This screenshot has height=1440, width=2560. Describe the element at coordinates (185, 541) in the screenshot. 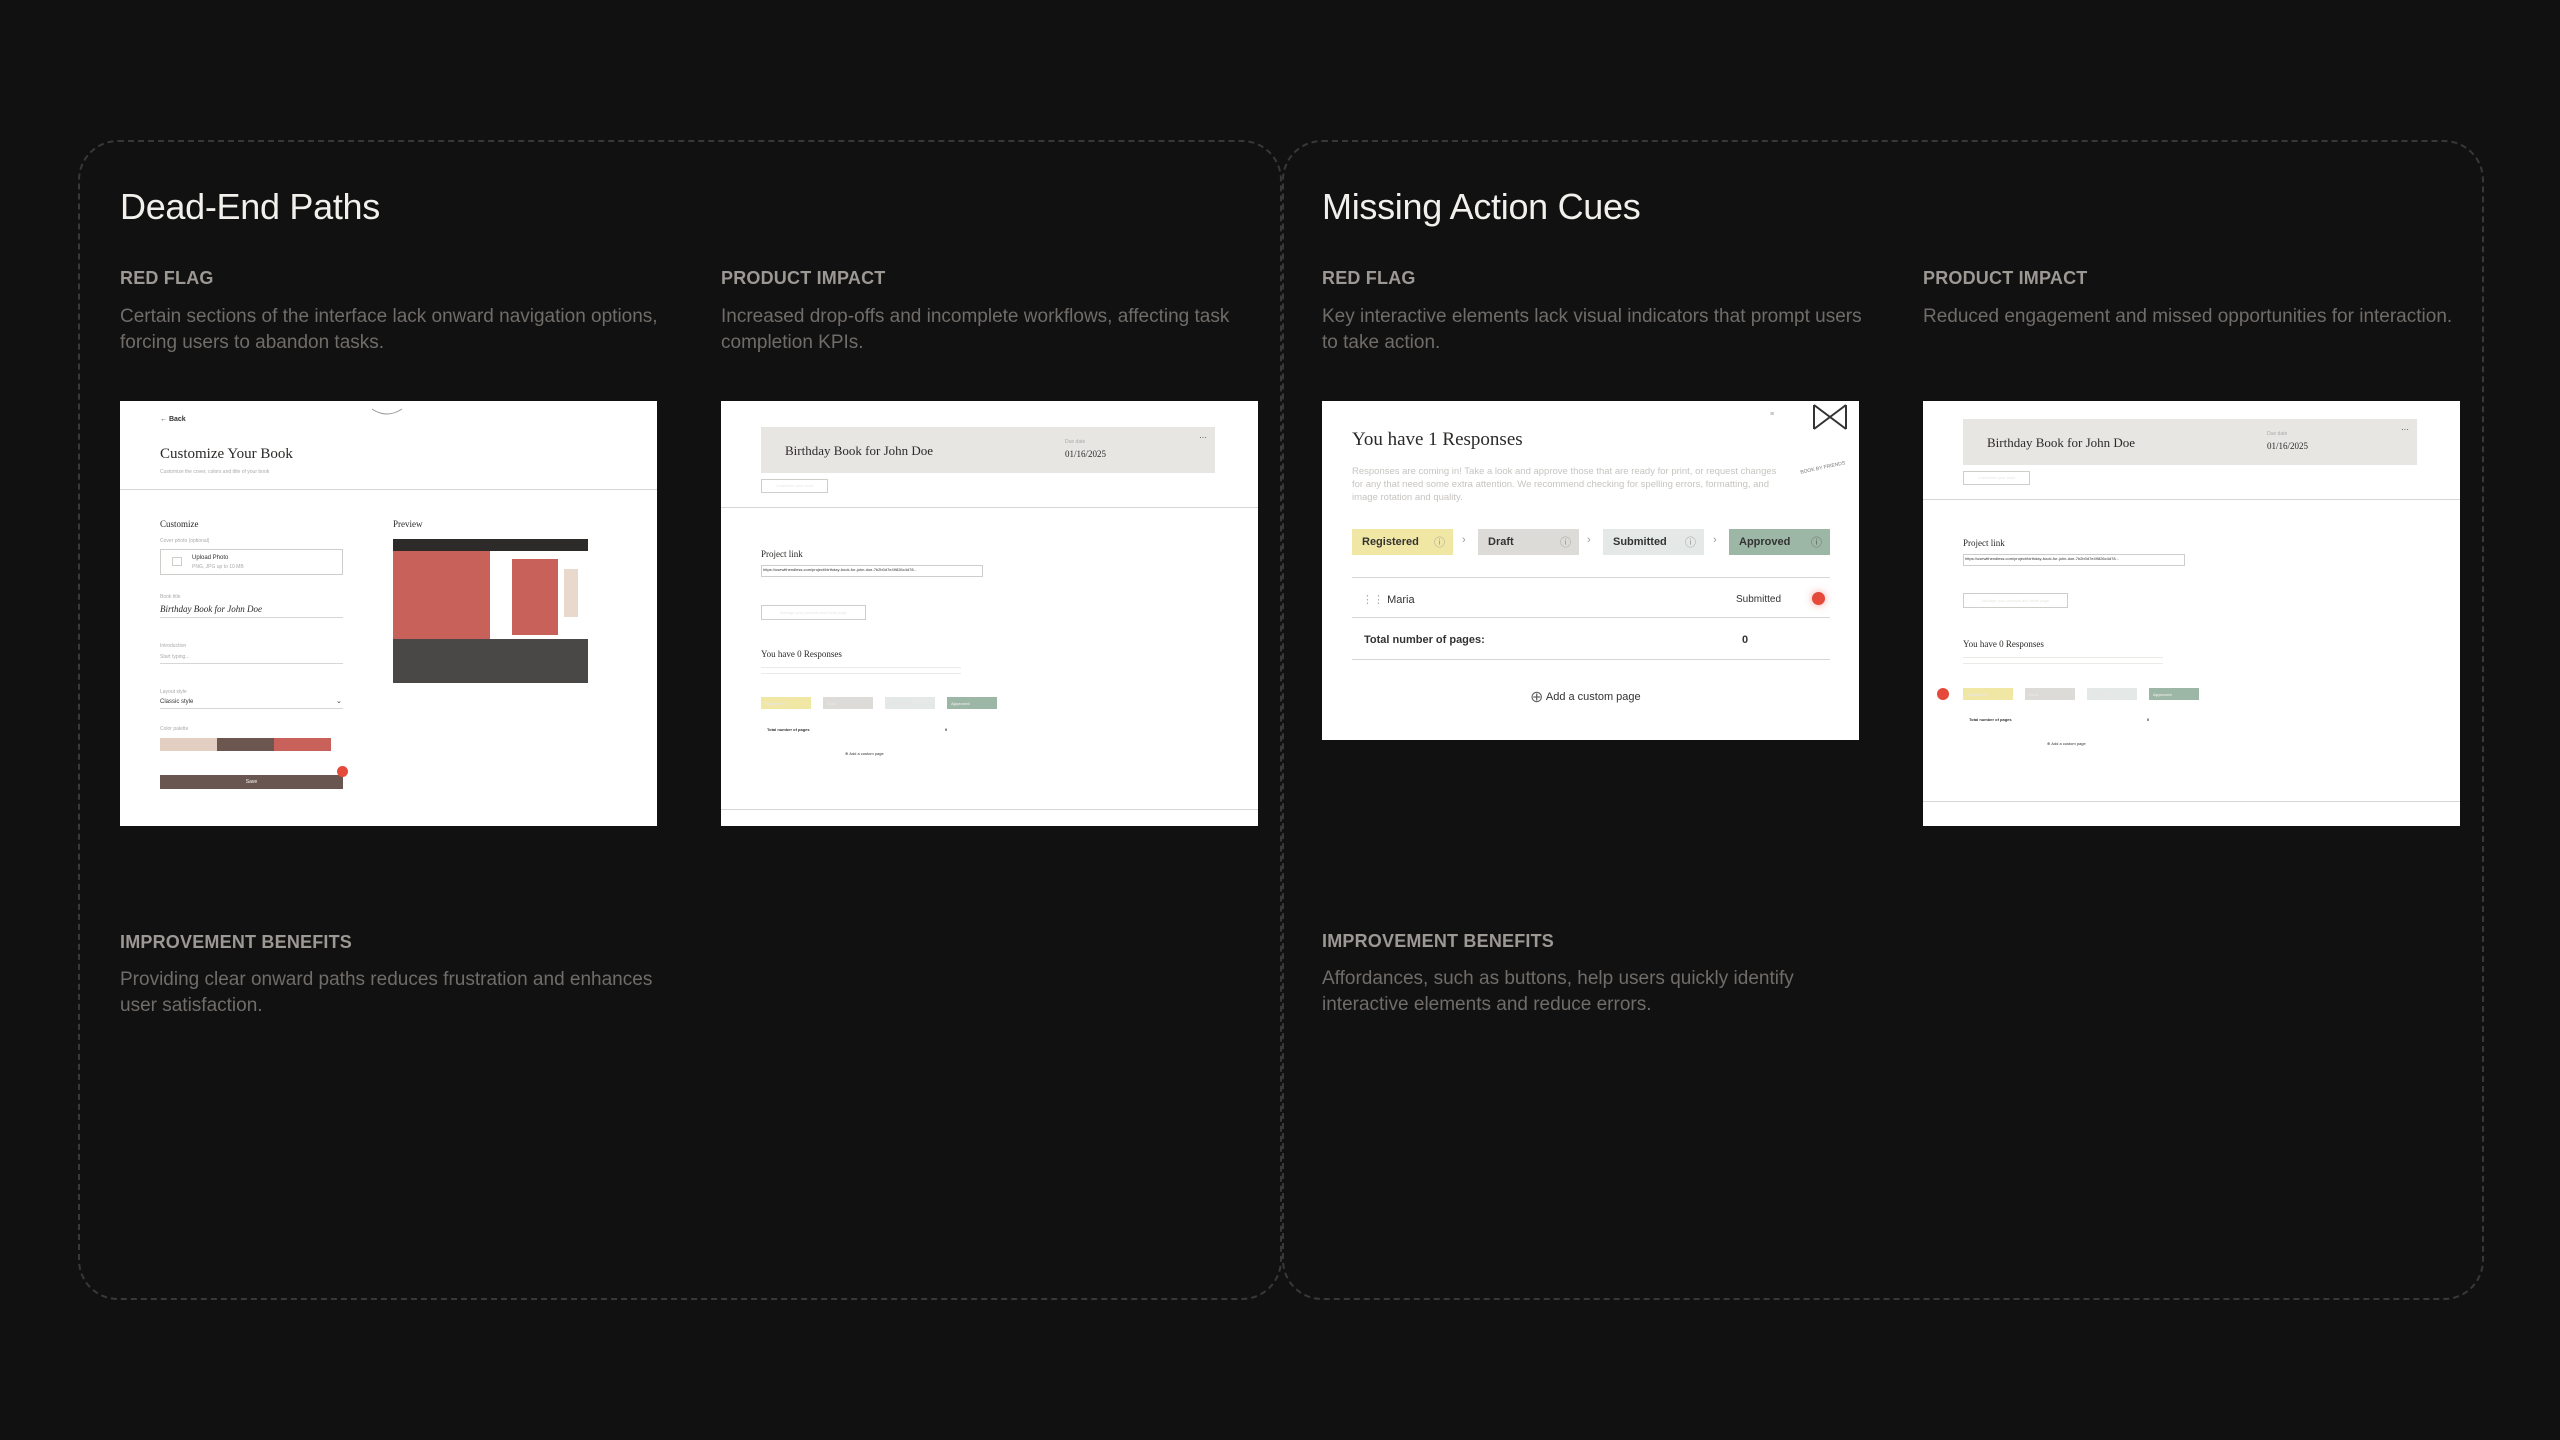

I see `cover-label: Cover photo (optional)` at that location.